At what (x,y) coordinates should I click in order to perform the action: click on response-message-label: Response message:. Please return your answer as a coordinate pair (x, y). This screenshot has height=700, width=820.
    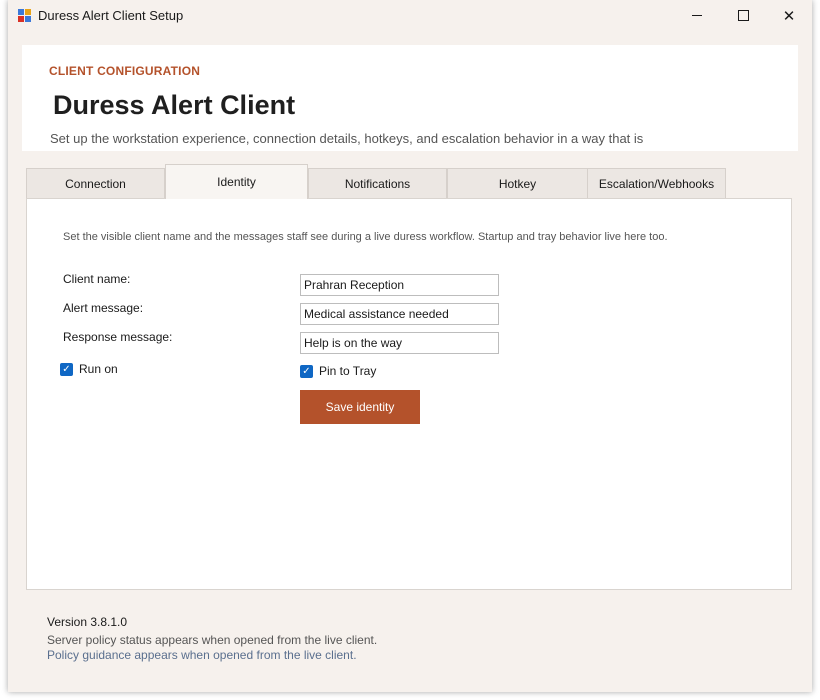
    Looking at the image, I should click on (118, 337).